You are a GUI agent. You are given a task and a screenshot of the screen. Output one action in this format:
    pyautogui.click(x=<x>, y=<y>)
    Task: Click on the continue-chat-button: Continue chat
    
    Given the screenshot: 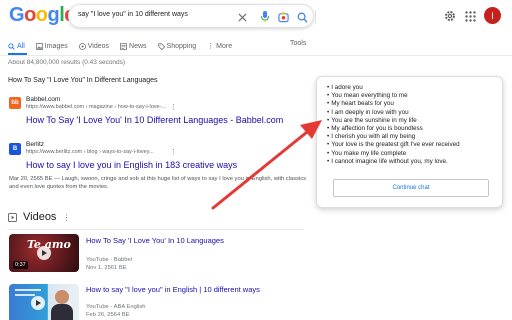 What is the action you would take?
    pyautogui.click(x=411, y=188)
    